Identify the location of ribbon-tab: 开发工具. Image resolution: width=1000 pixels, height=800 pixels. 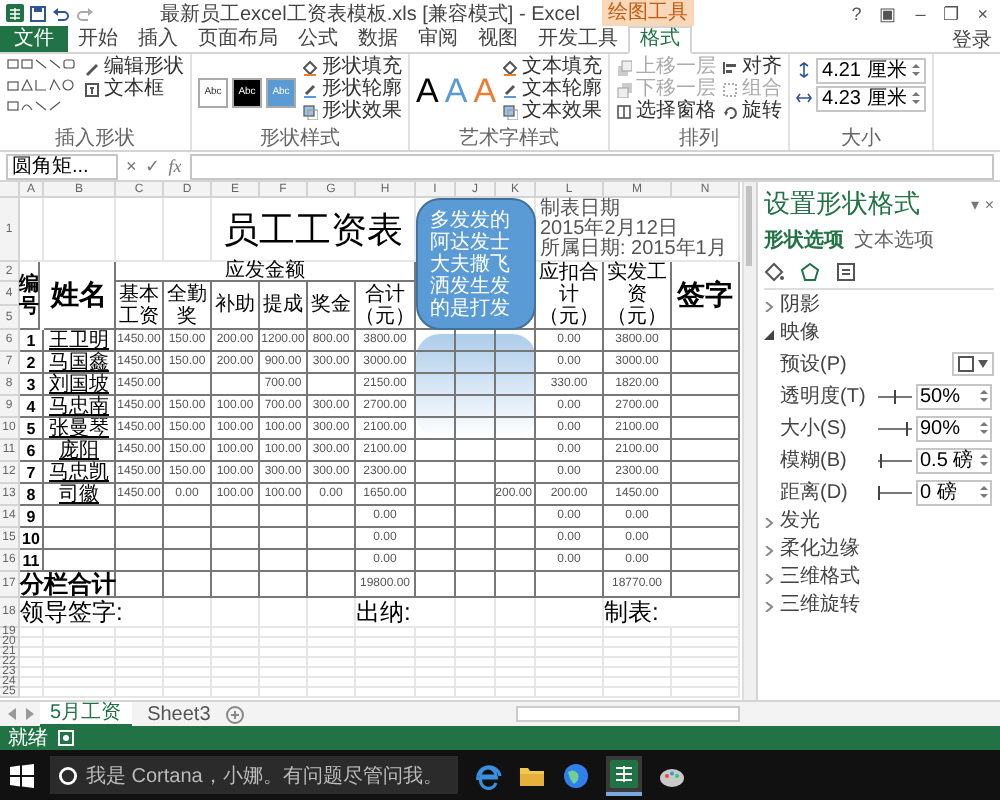
(578, 39).